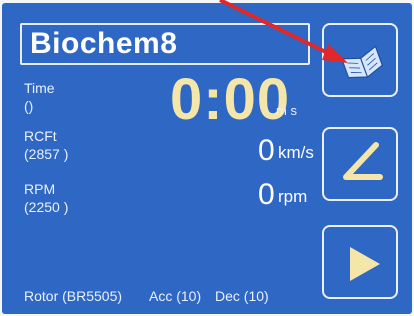  I want to click on program-name-box: Biochem8, so click(165, 44).